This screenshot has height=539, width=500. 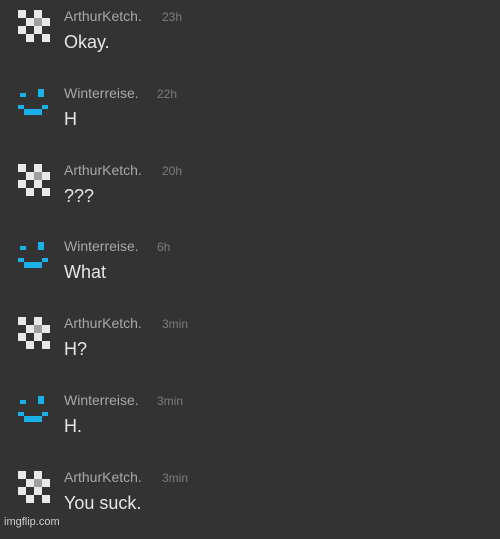 I want to click on message-item: ArthurKetch. 20h ???, so click(x=250, y=197).